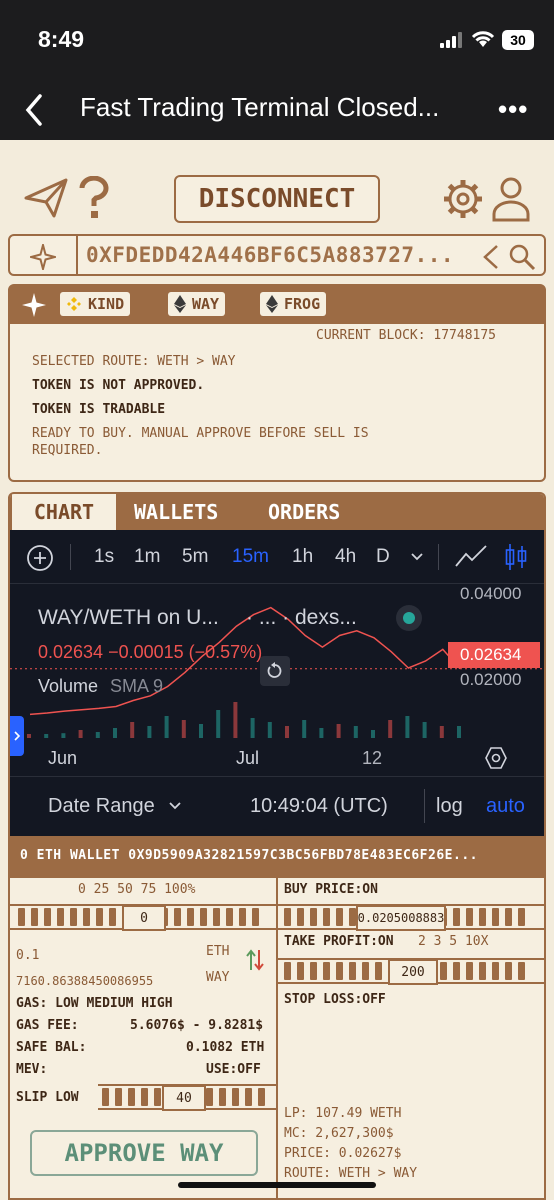 The image size is (554, 1200). Describe the element at coordinates (40, 558) in the screenshot. I see `add-indicator-icon` at that location.